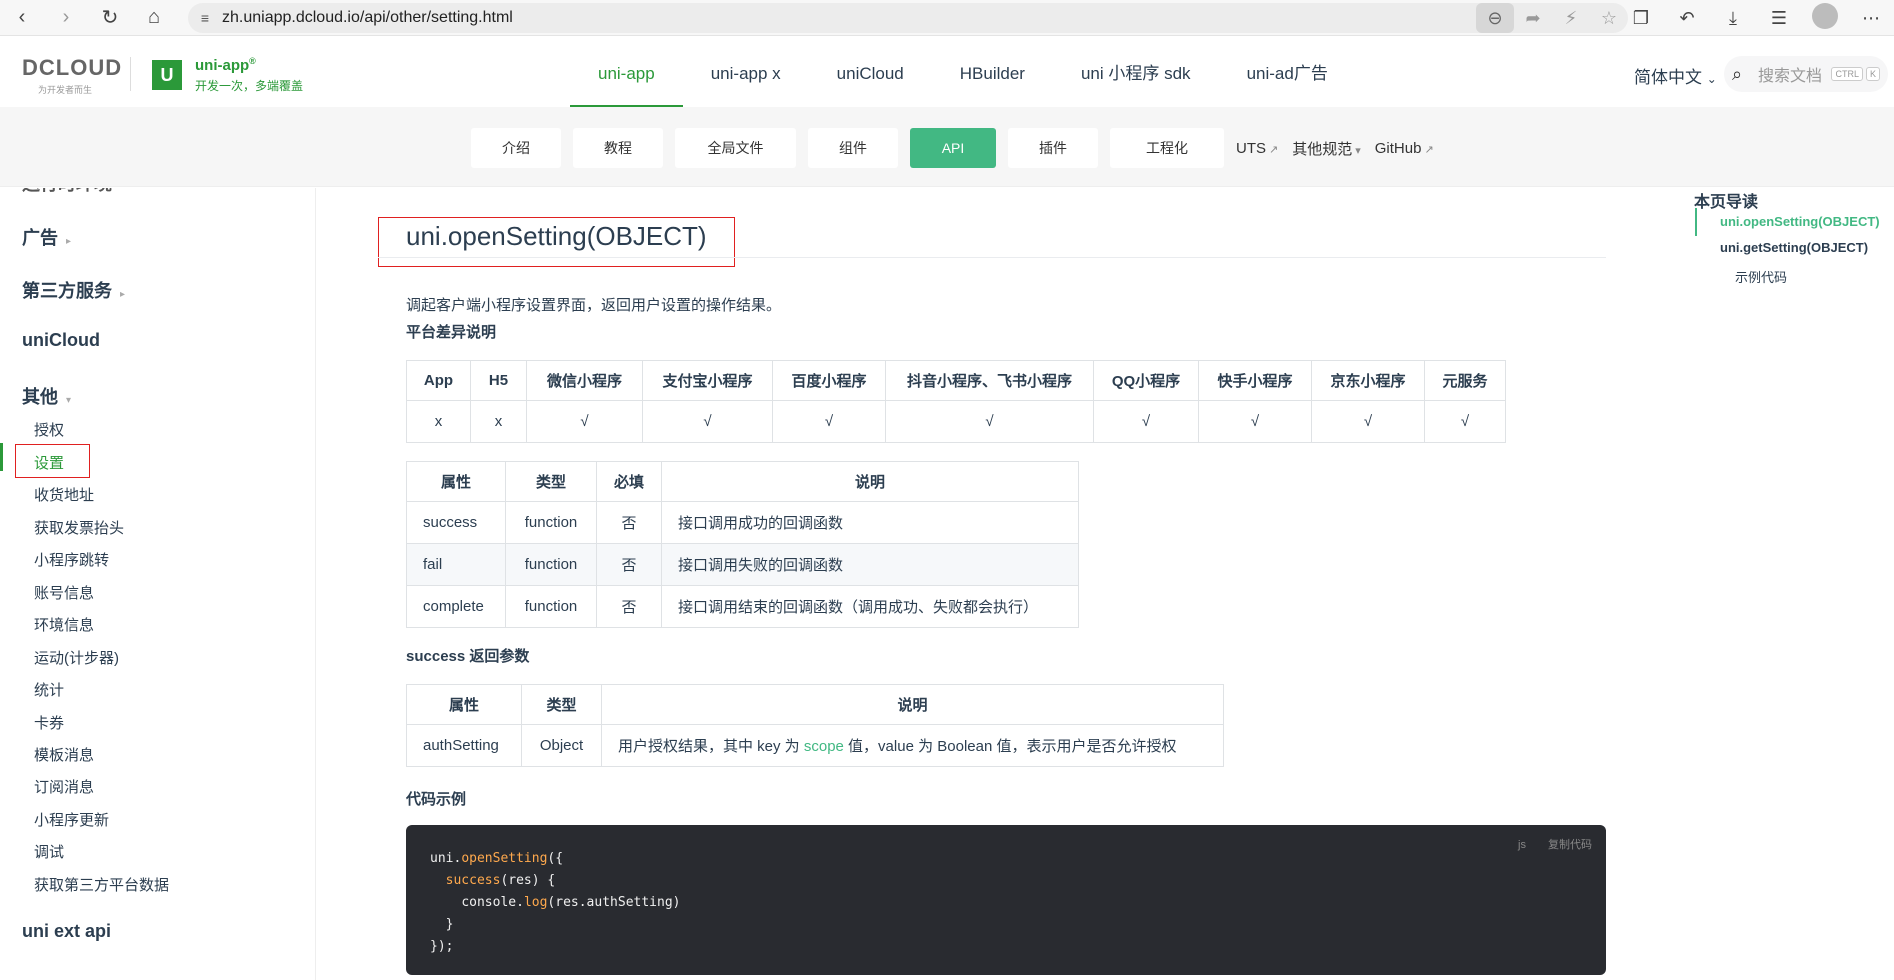  What do you see at coordinates (73, 290) in the screenshot?
I see `sidebar-group-third-party: 第三方服务 ▸` at bounding box center [73, 290].